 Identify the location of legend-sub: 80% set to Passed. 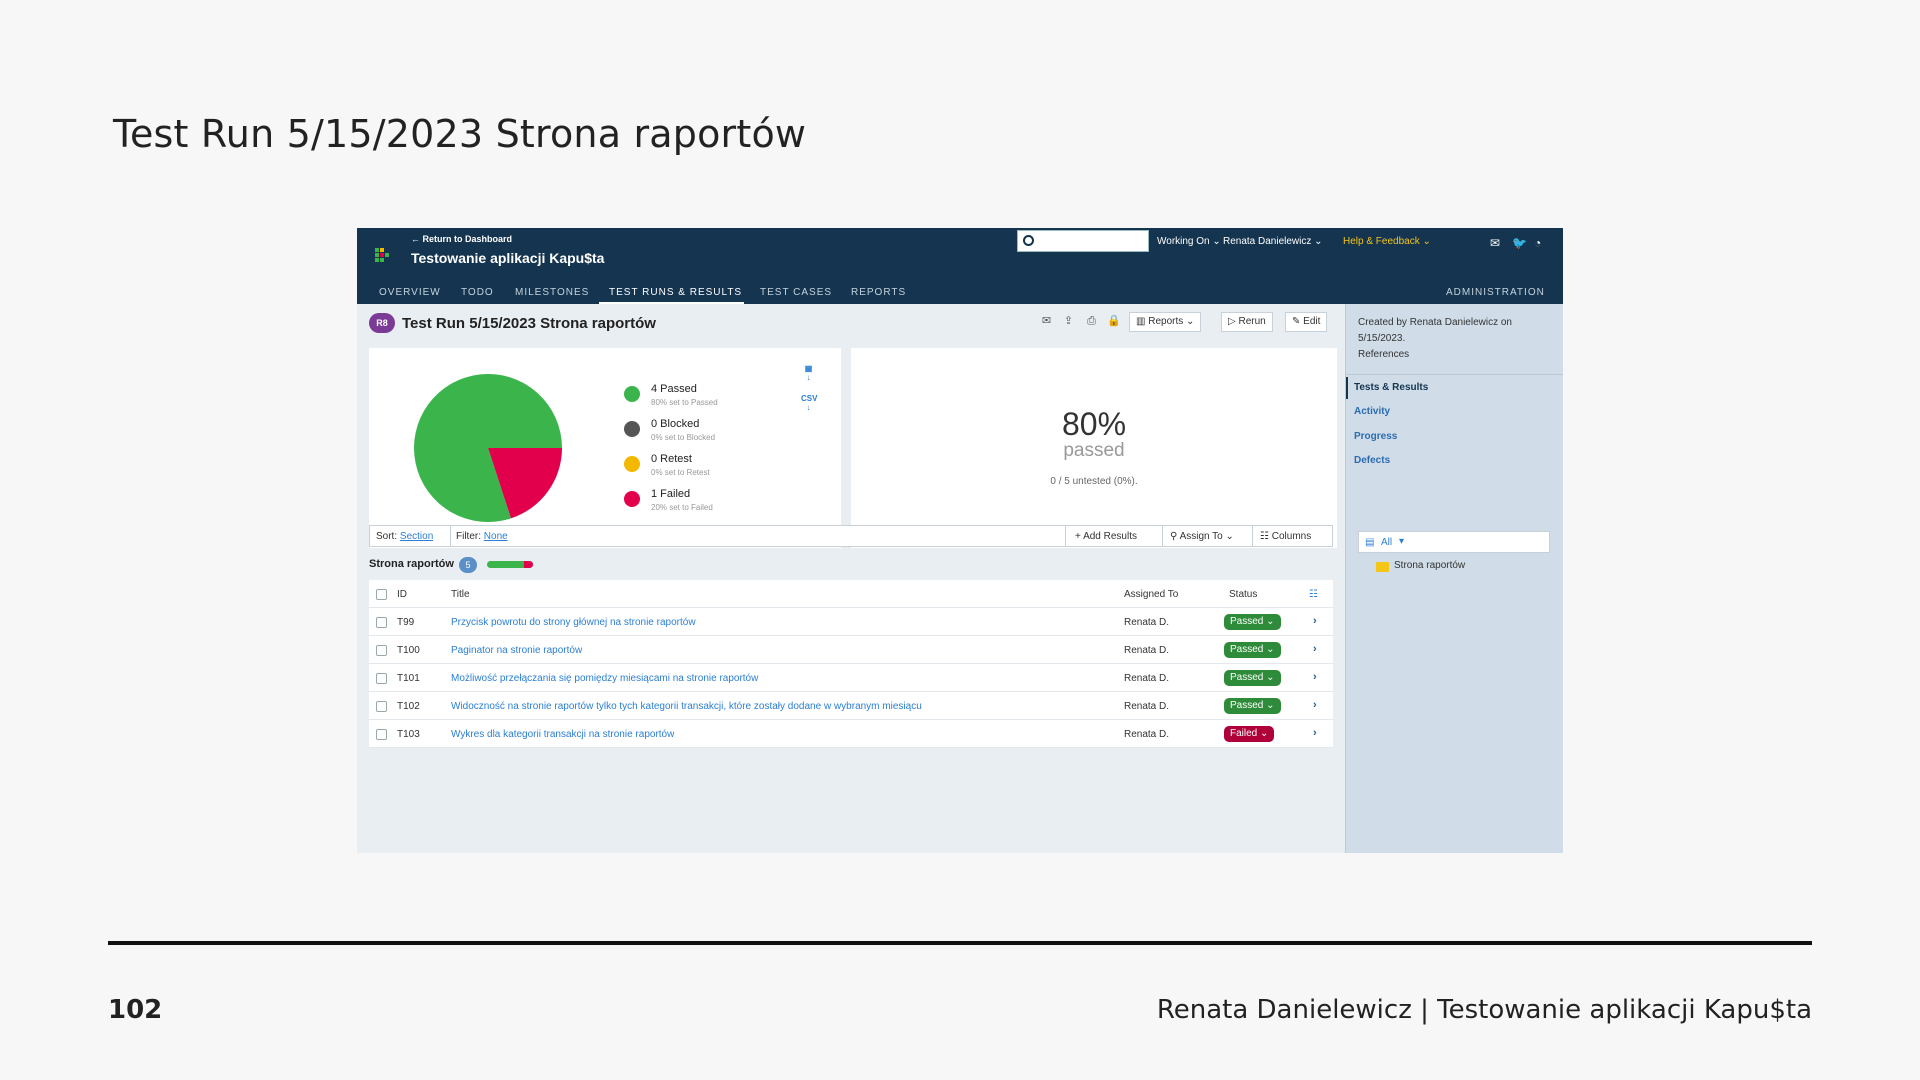
(684, 402).